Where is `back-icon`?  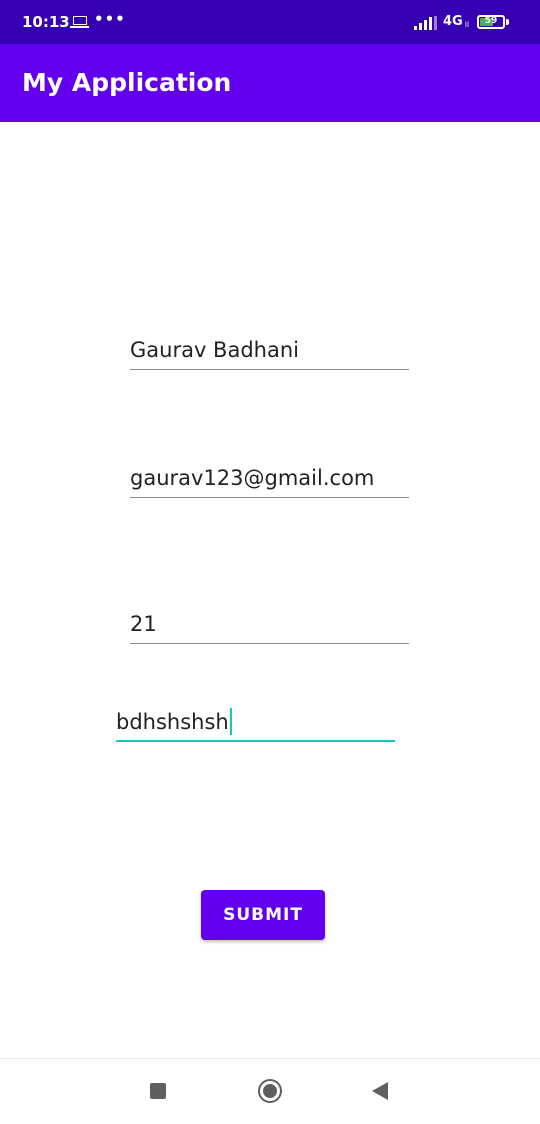
back-icon is located at coordinates (380, 1091).